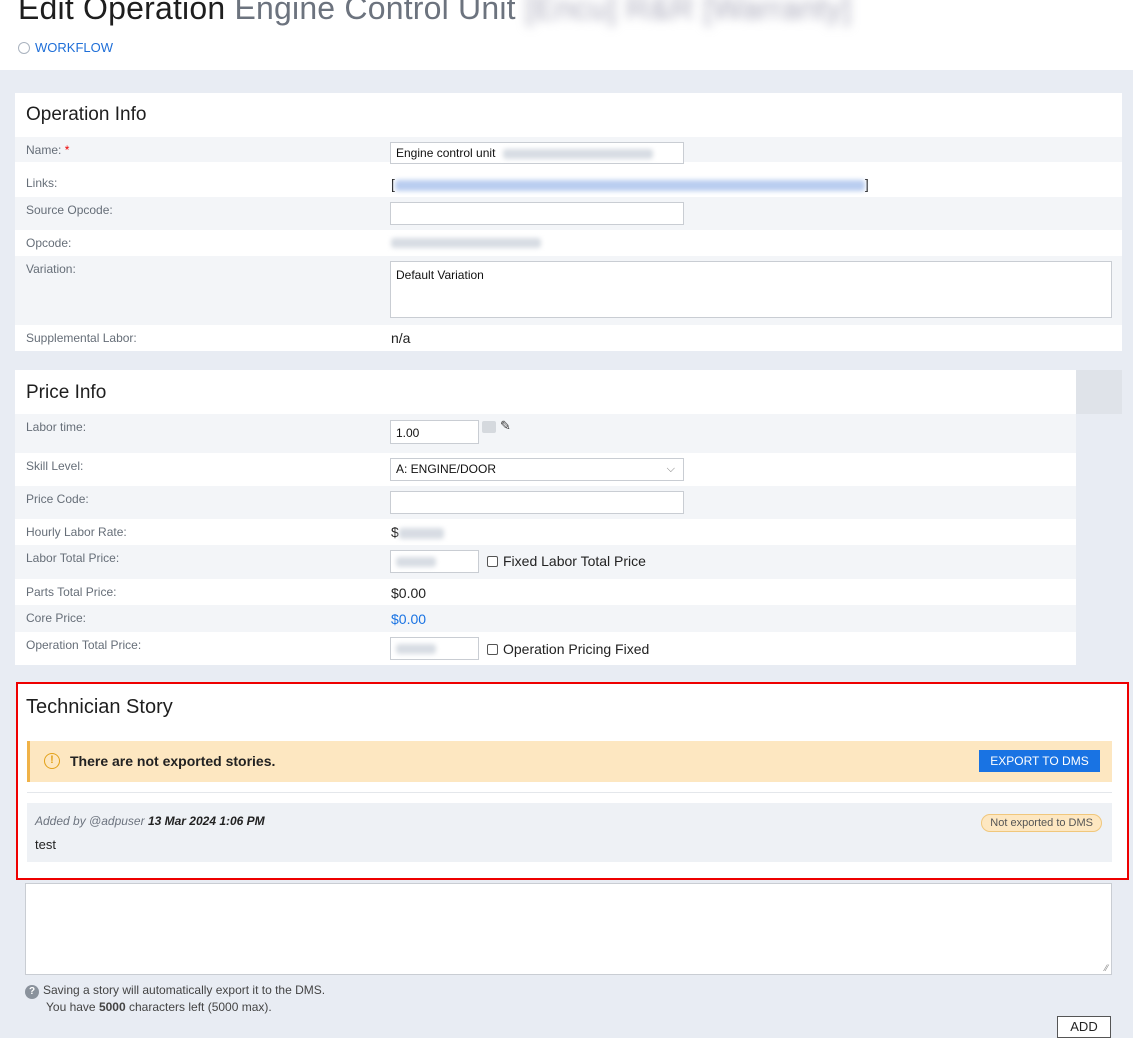  What do you see at coordinates (537, 213) in the screenshot?
I see `source-opcode-input` at bounding box center [537, 213].